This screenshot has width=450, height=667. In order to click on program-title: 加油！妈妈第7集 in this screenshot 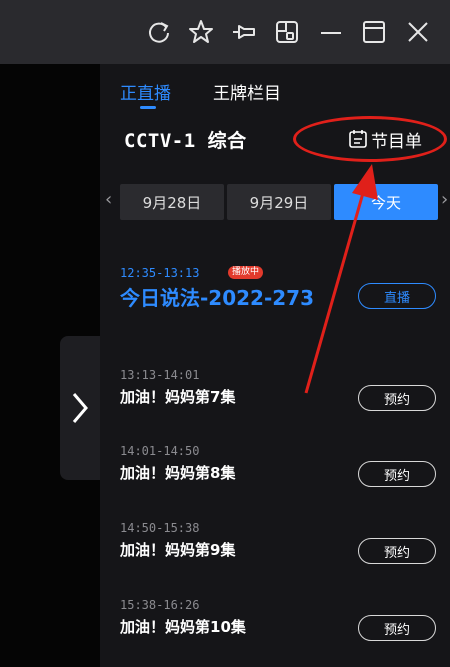, I will do `click(177, 396)`.